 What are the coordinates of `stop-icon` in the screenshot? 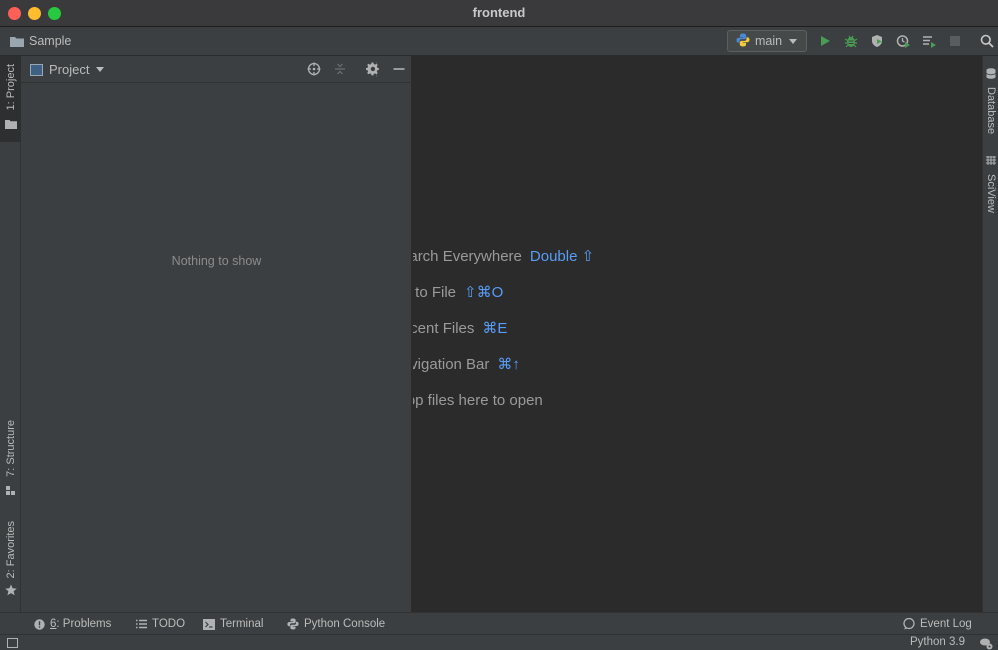 It's located at (955, 41).